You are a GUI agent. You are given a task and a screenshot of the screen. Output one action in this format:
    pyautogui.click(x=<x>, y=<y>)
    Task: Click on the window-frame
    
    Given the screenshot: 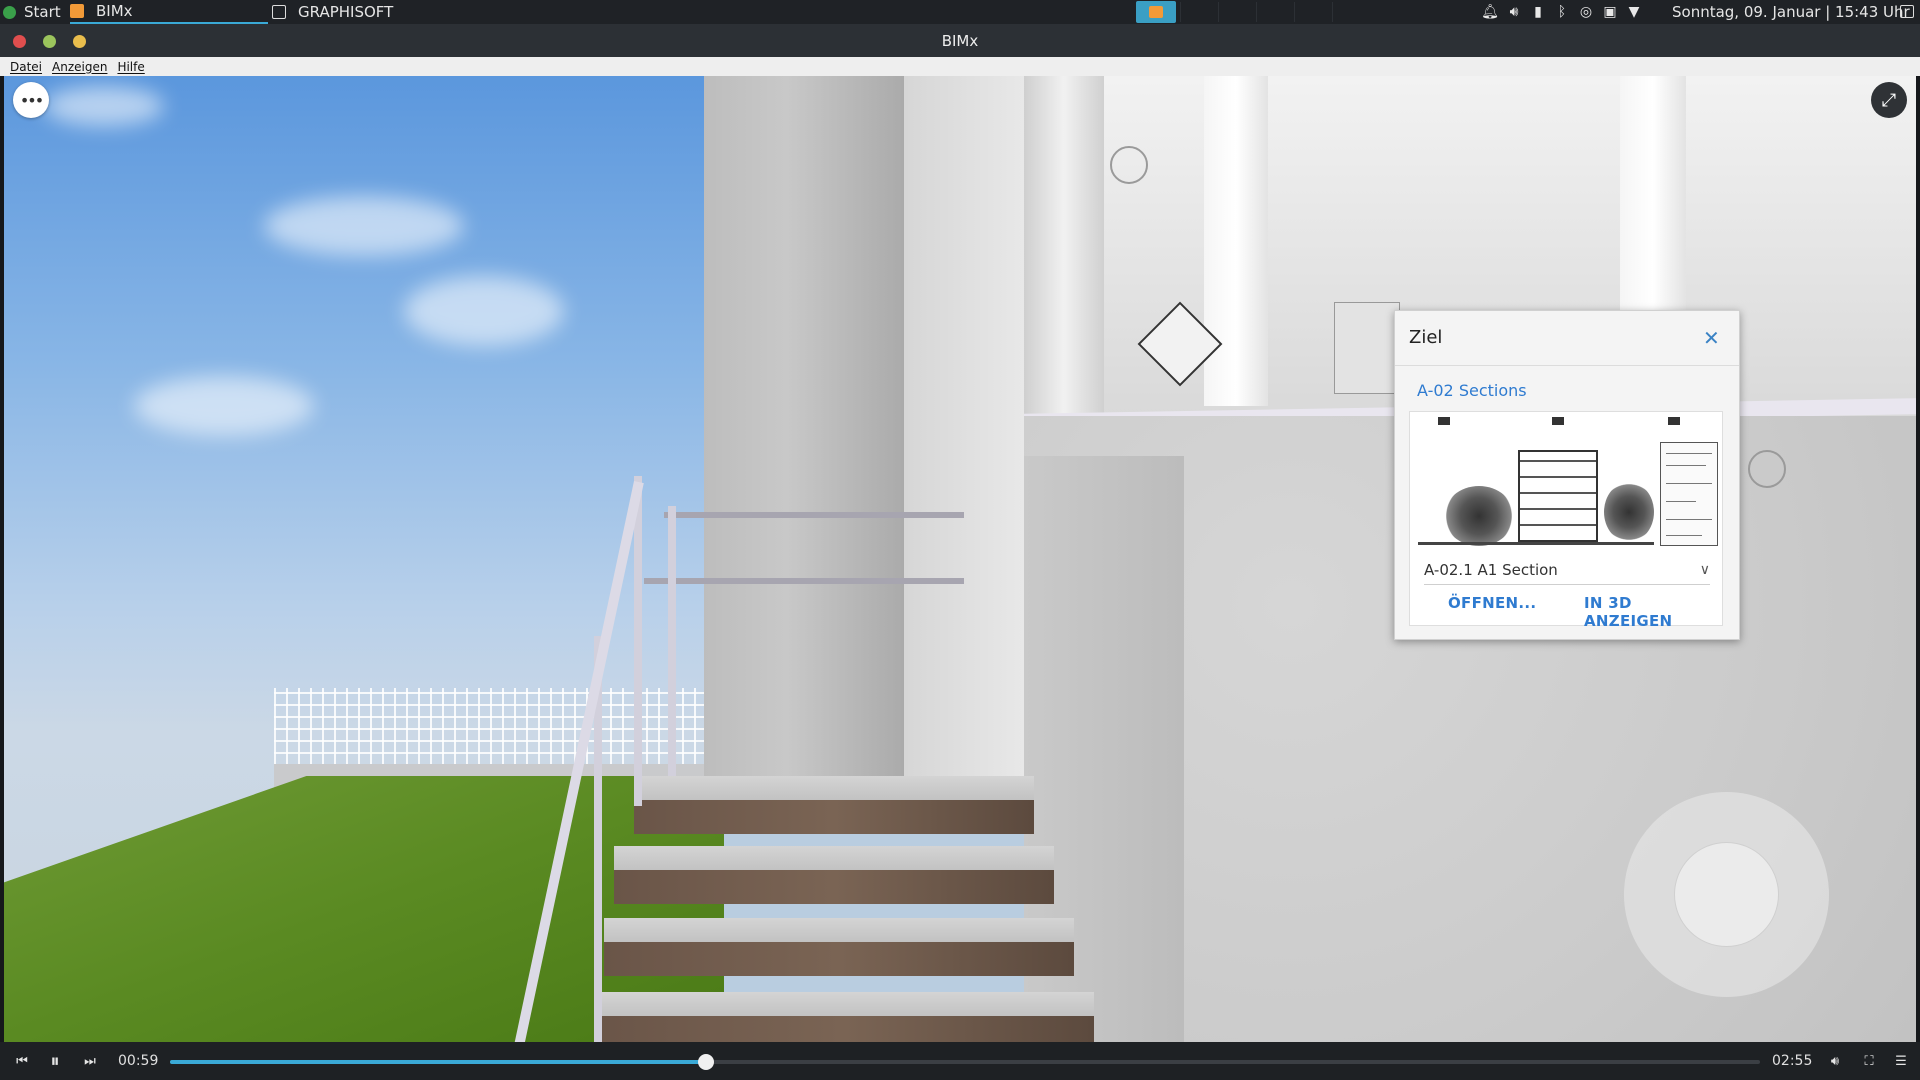 What is the action you would take?
    pyautogui.click(x=1064, y=266)
    